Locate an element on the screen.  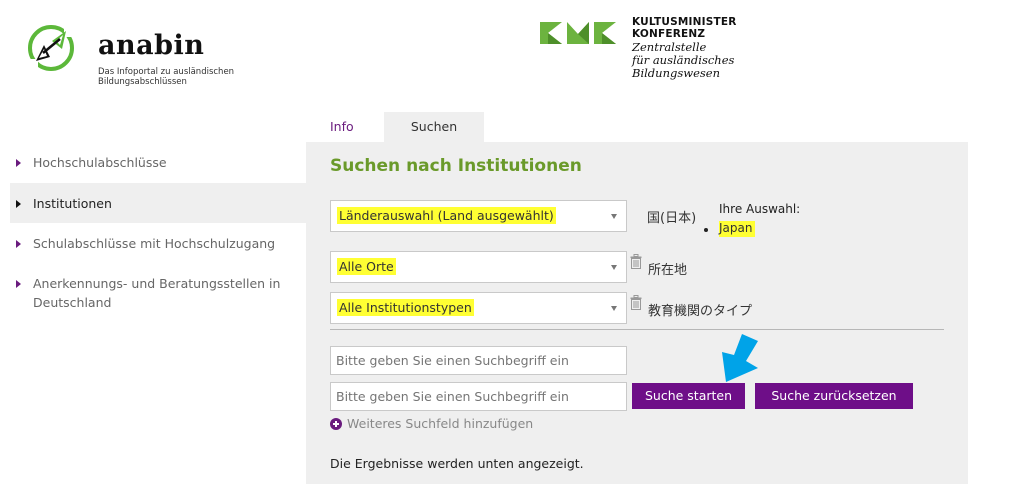
country-select: Länderauswahl (Land ausgewählt) is located at coordinates (478, 216).